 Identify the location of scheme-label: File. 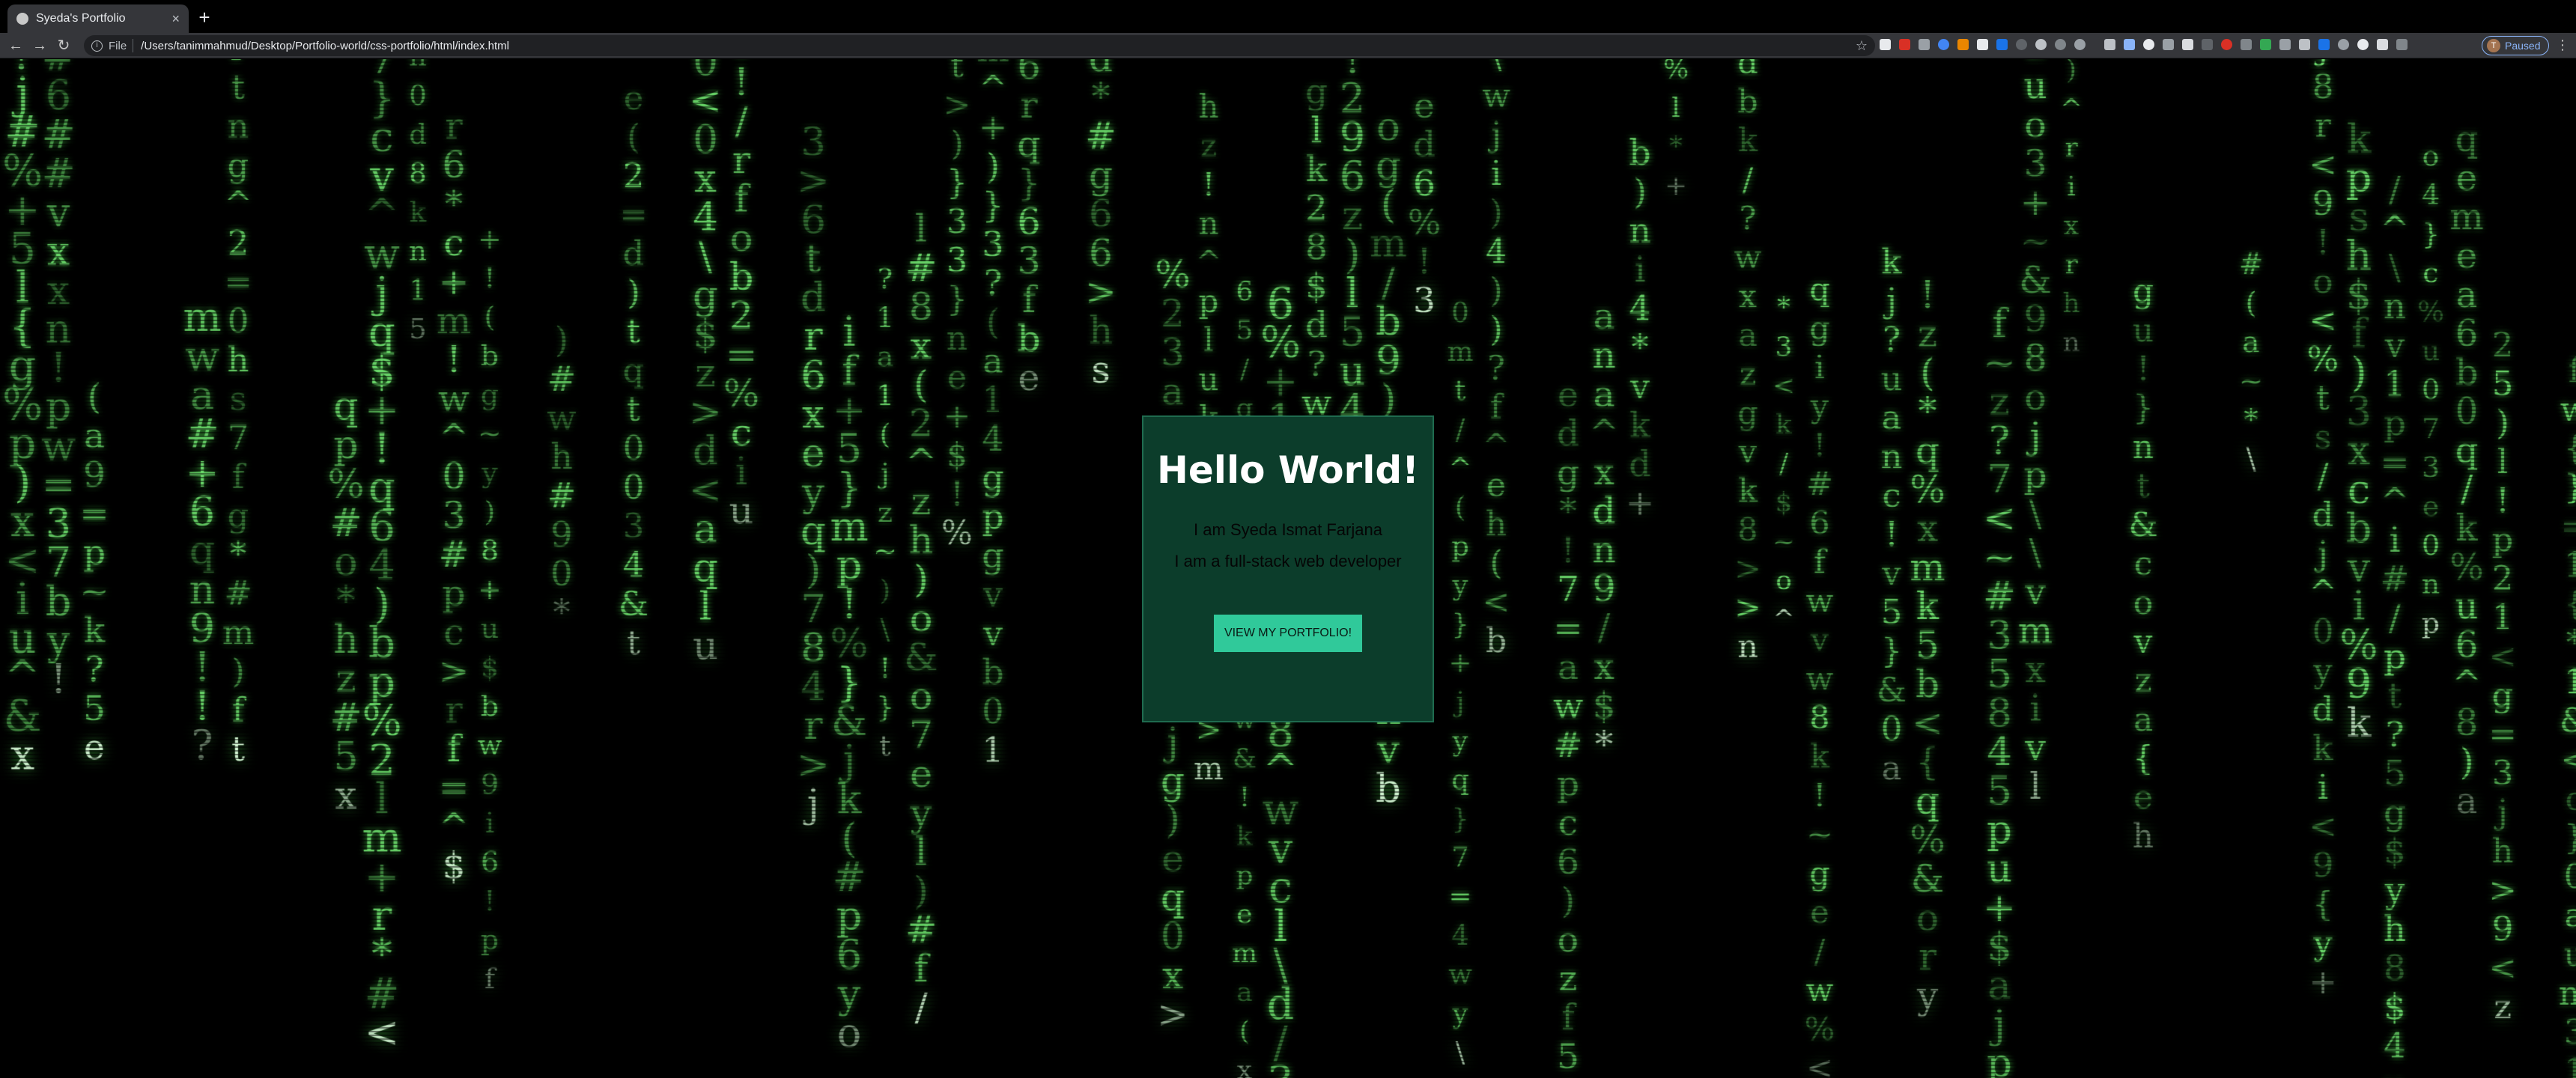
(118, 45).